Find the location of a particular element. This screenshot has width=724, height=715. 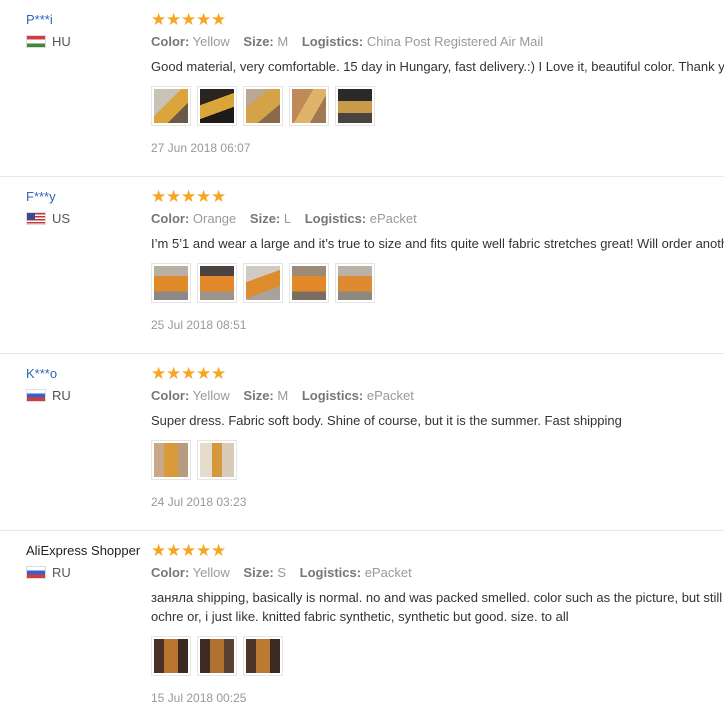

order-attributes: Color: Yellow Size: S Logistics: ePacket is located at coordinates (437, 572).